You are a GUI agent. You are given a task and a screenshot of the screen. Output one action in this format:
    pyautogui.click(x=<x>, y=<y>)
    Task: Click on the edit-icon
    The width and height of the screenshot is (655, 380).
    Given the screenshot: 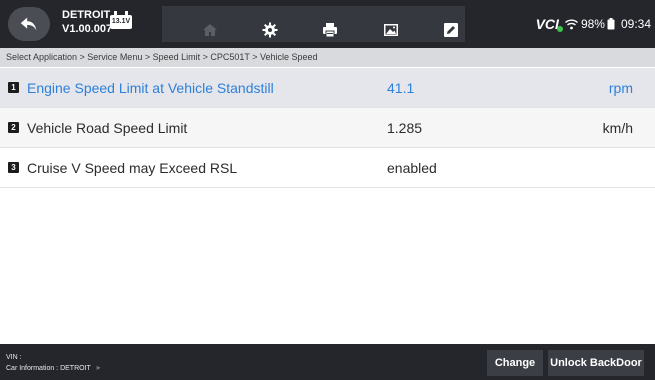 What is the action you would take?
    pyautogui.click(x=451, y=30)
    